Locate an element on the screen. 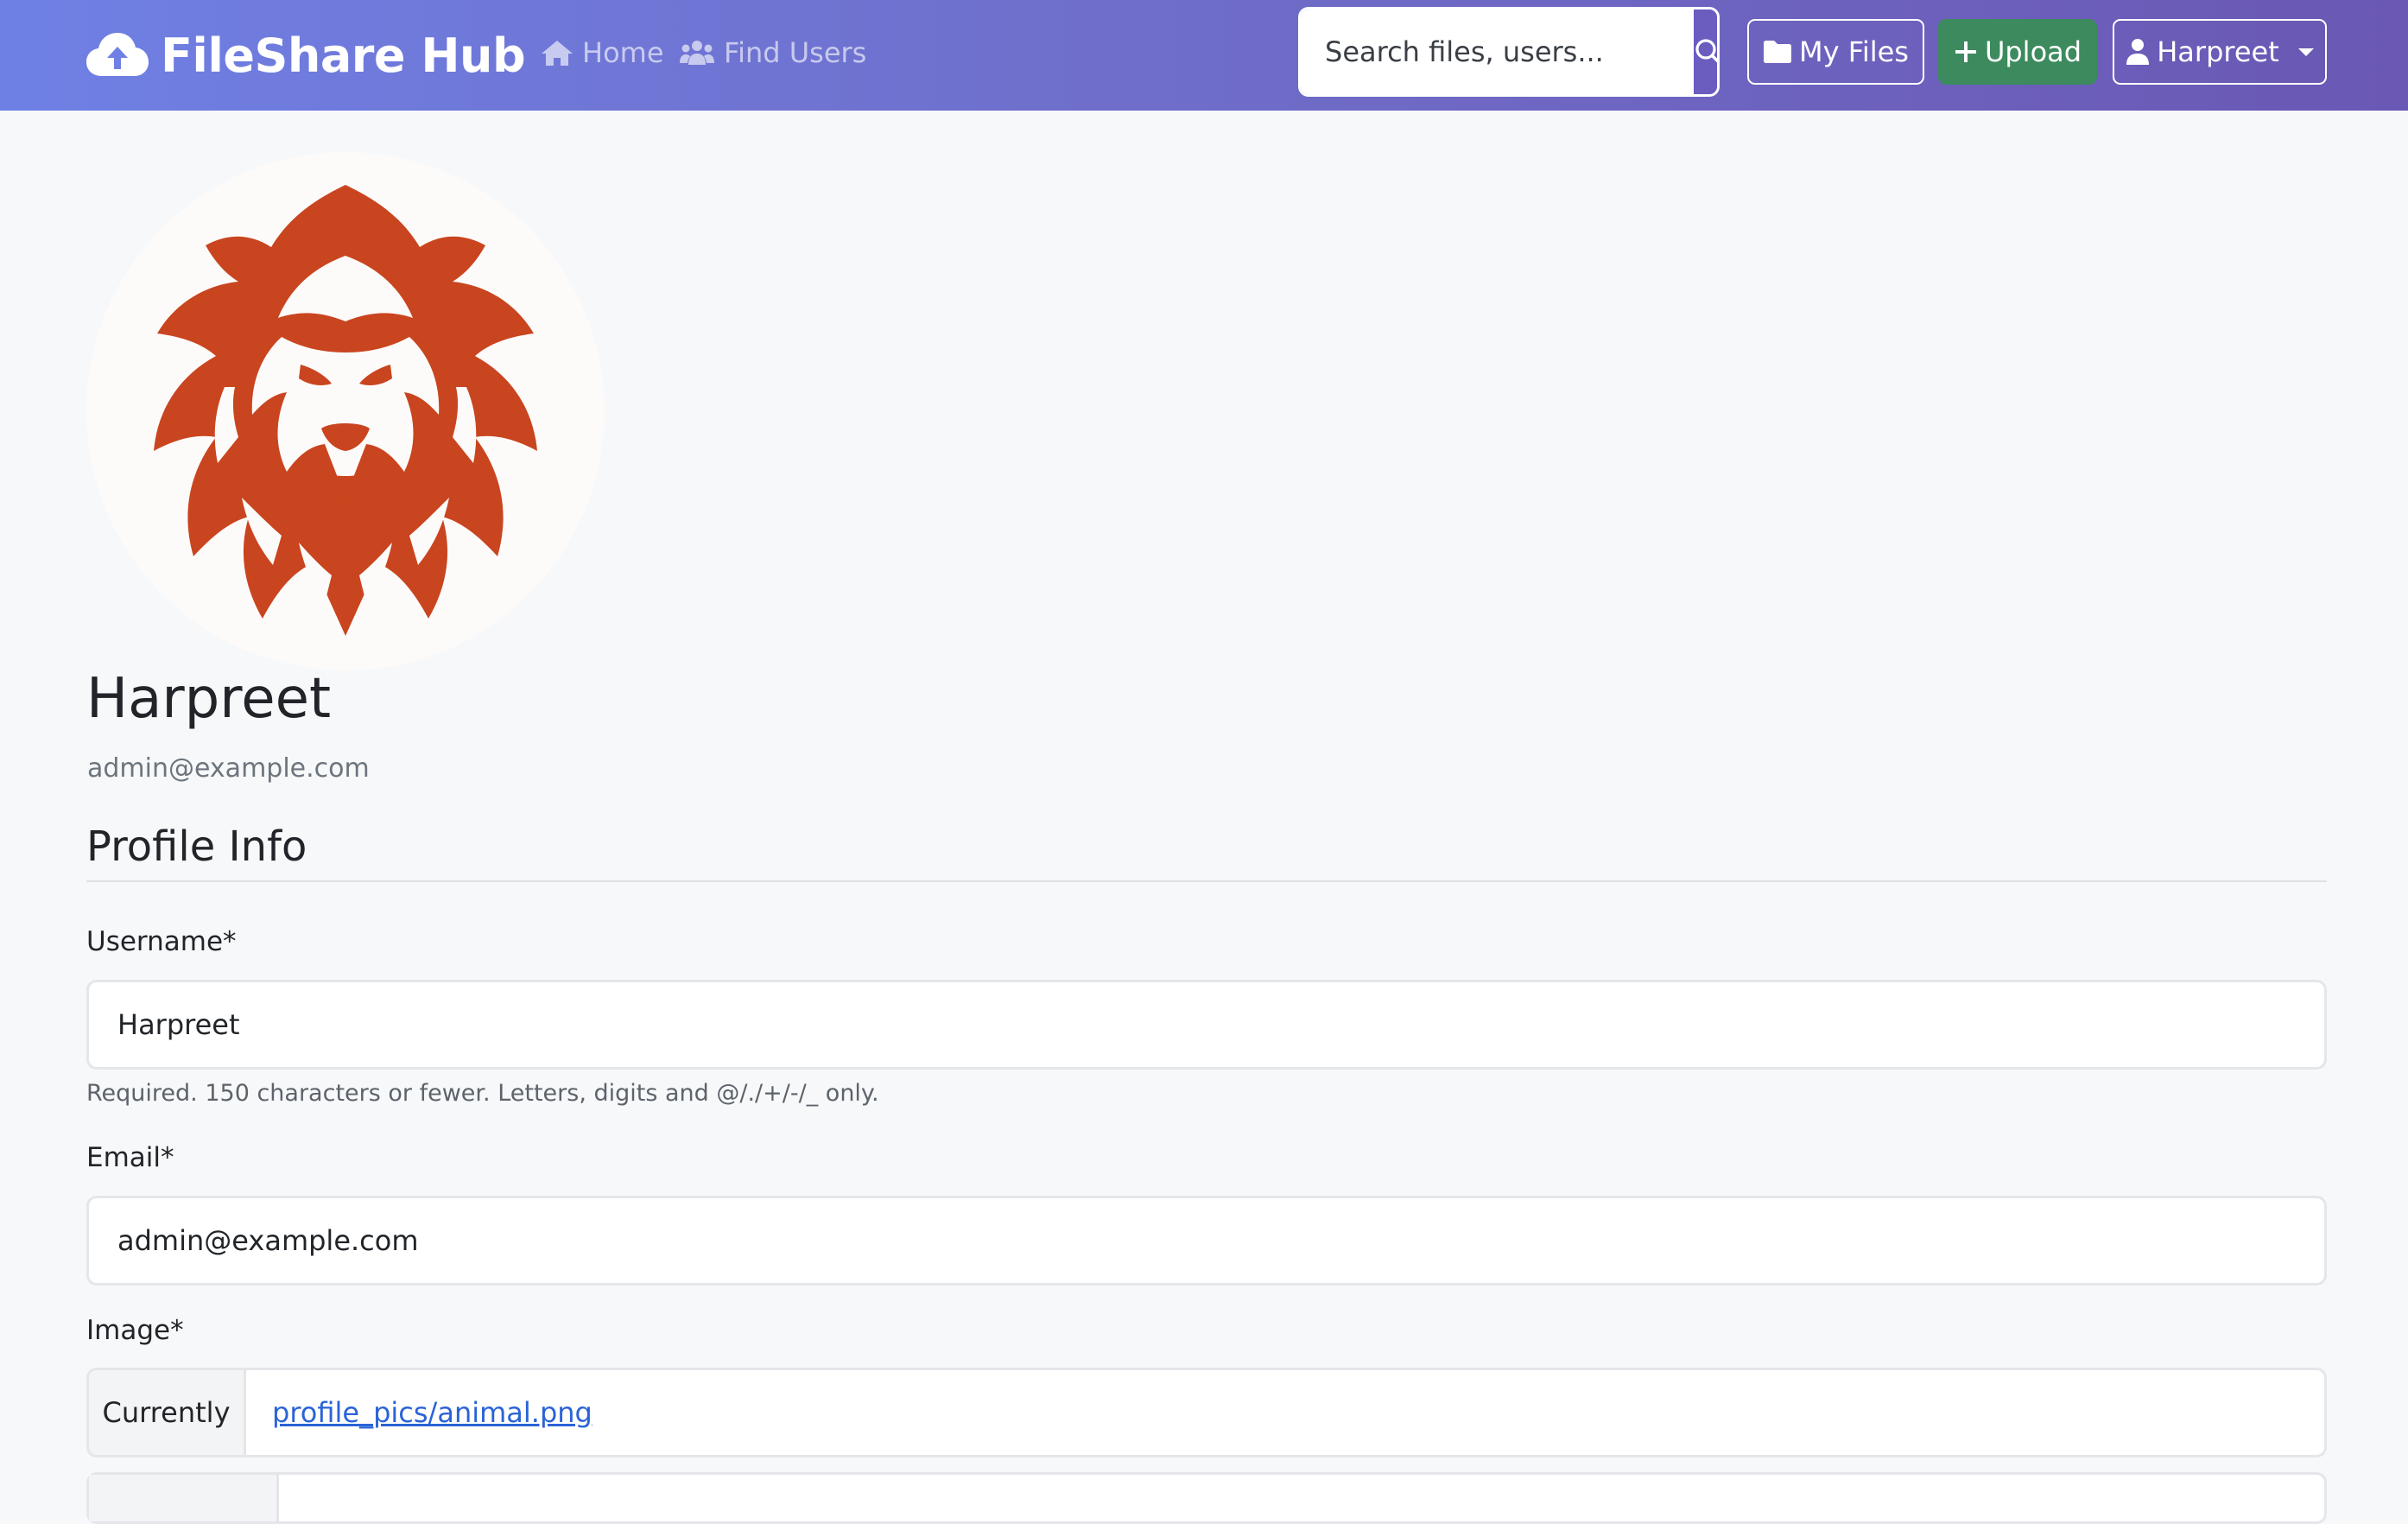 The image size is (2408, 1524). search-form is located at coordinates (1509, 52).